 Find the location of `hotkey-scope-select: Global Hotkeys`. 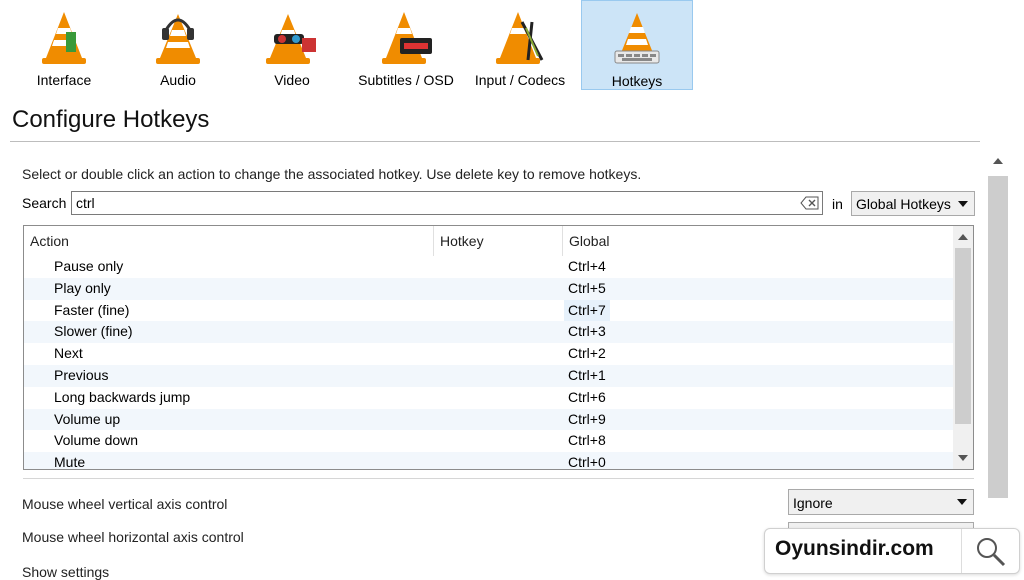

hotkey-scope-select: Global Hotkeys is located at coordinates (913, 203).